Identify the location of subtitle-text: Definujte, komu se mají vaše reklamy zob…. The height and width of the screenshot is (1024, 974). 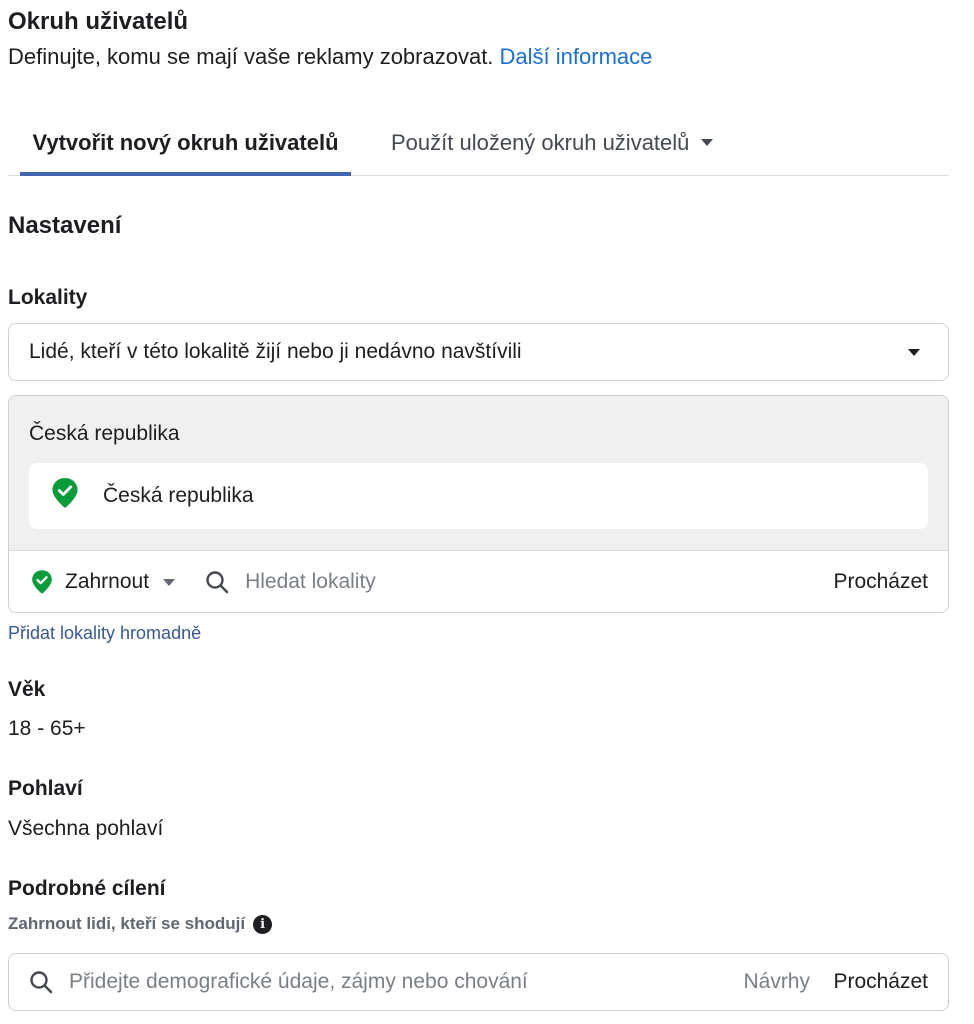
(251, 56).